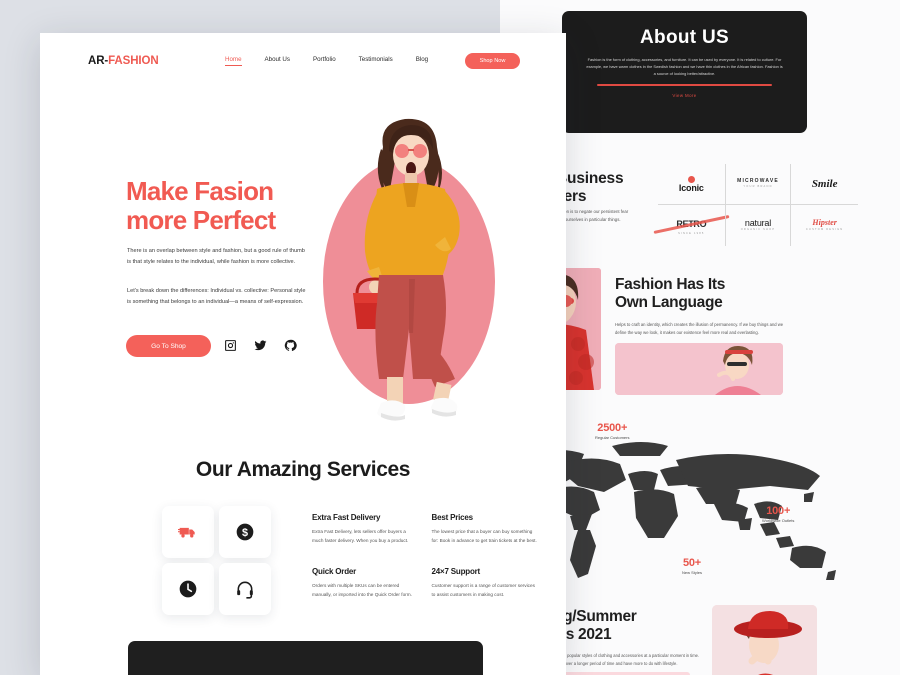 This screenshot has width=900, height=675. I want to click on stat-value: 50+, so click(692, 563).